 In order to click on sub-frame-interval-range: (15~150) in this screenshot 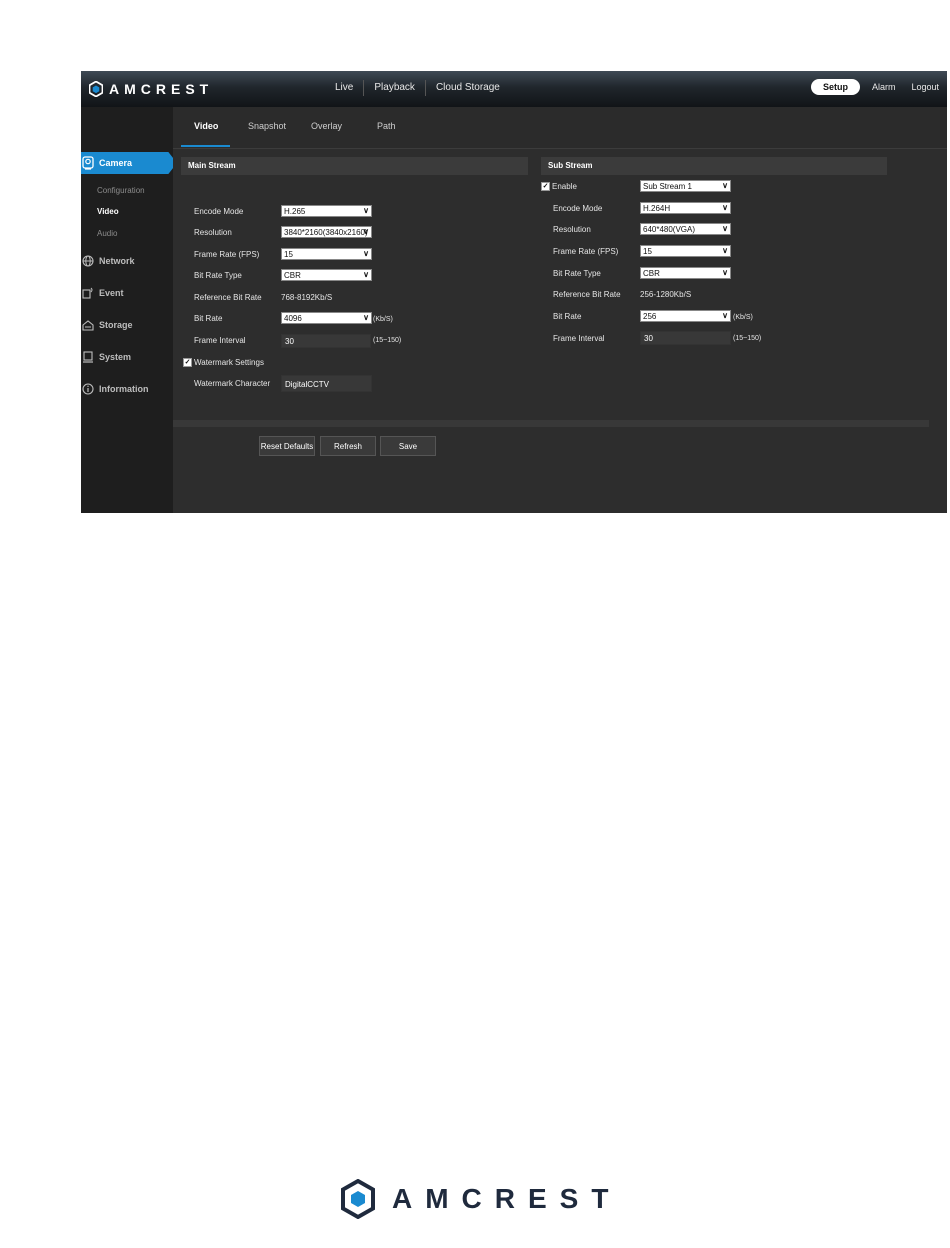, I will do `click(747, 338)`.